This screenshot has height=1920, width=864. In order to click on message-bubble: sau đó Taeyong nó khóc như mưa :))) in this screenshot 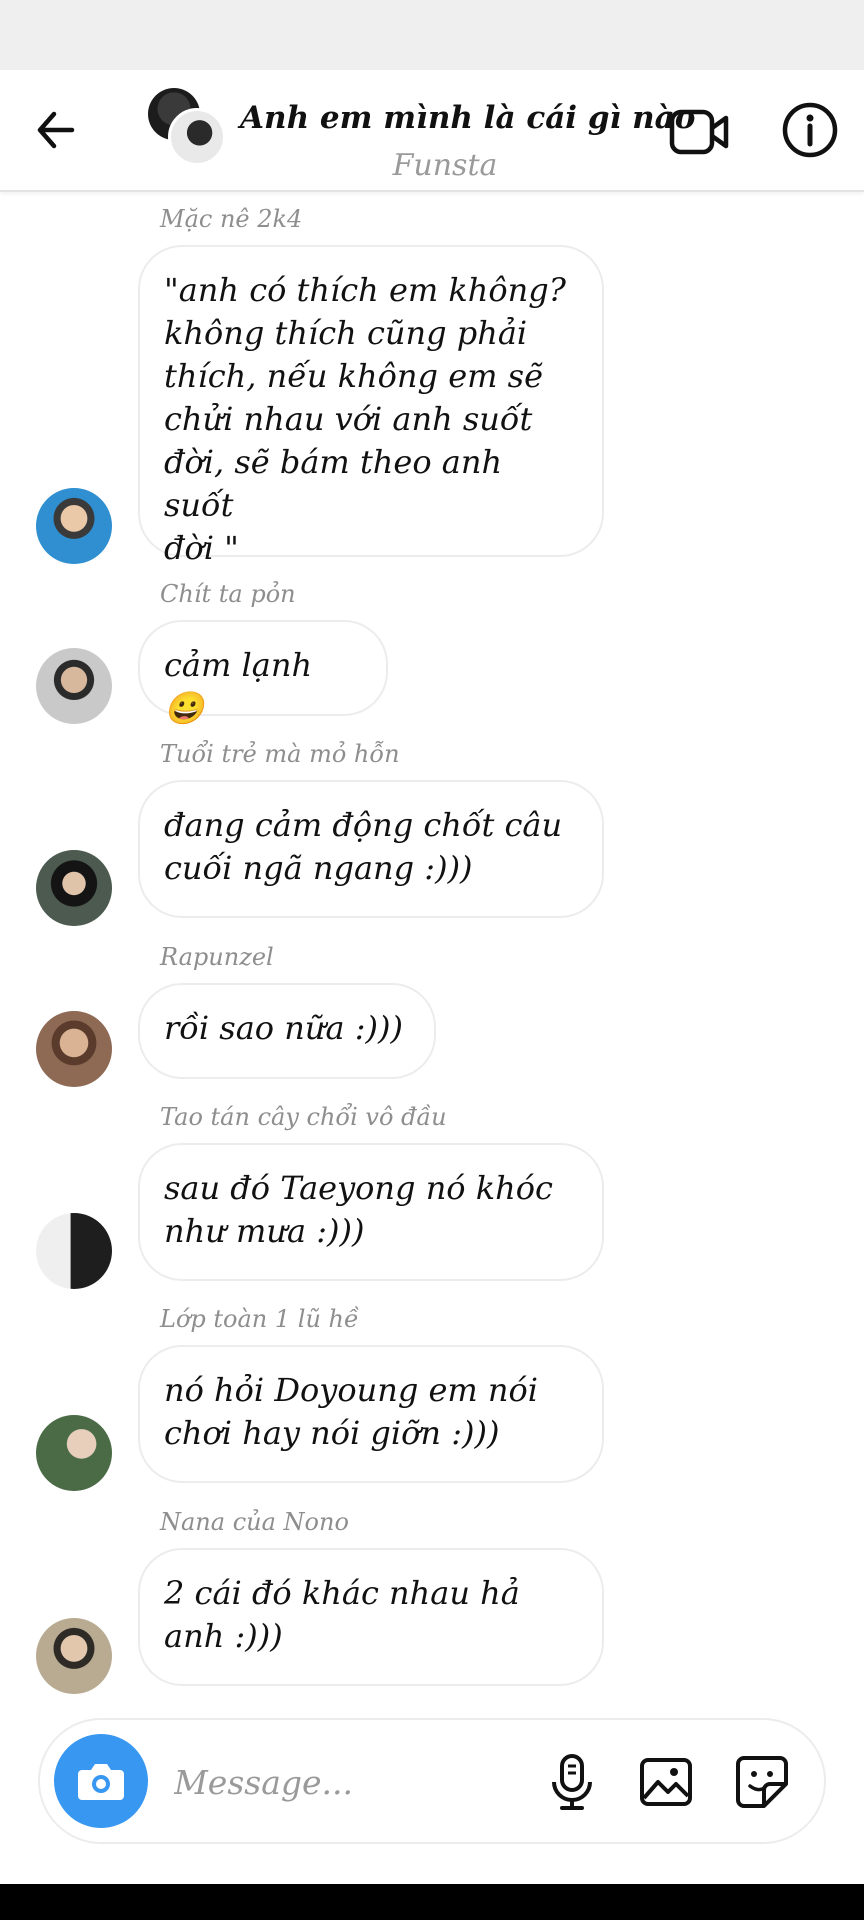, I will do `click(371, 1212)`.